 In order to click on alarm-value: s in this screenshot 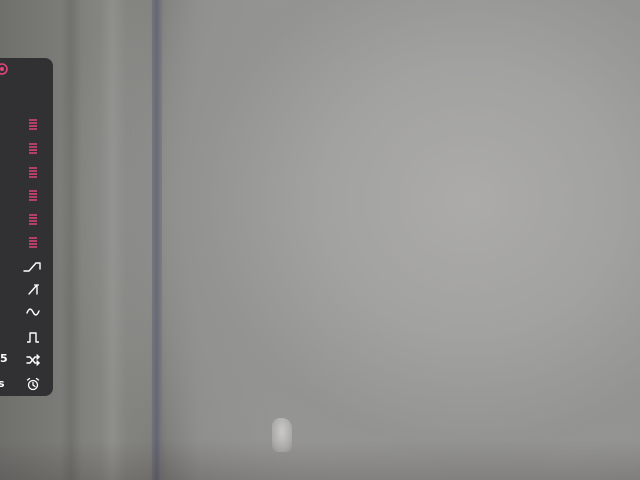, I will do `click(2, 383)`.